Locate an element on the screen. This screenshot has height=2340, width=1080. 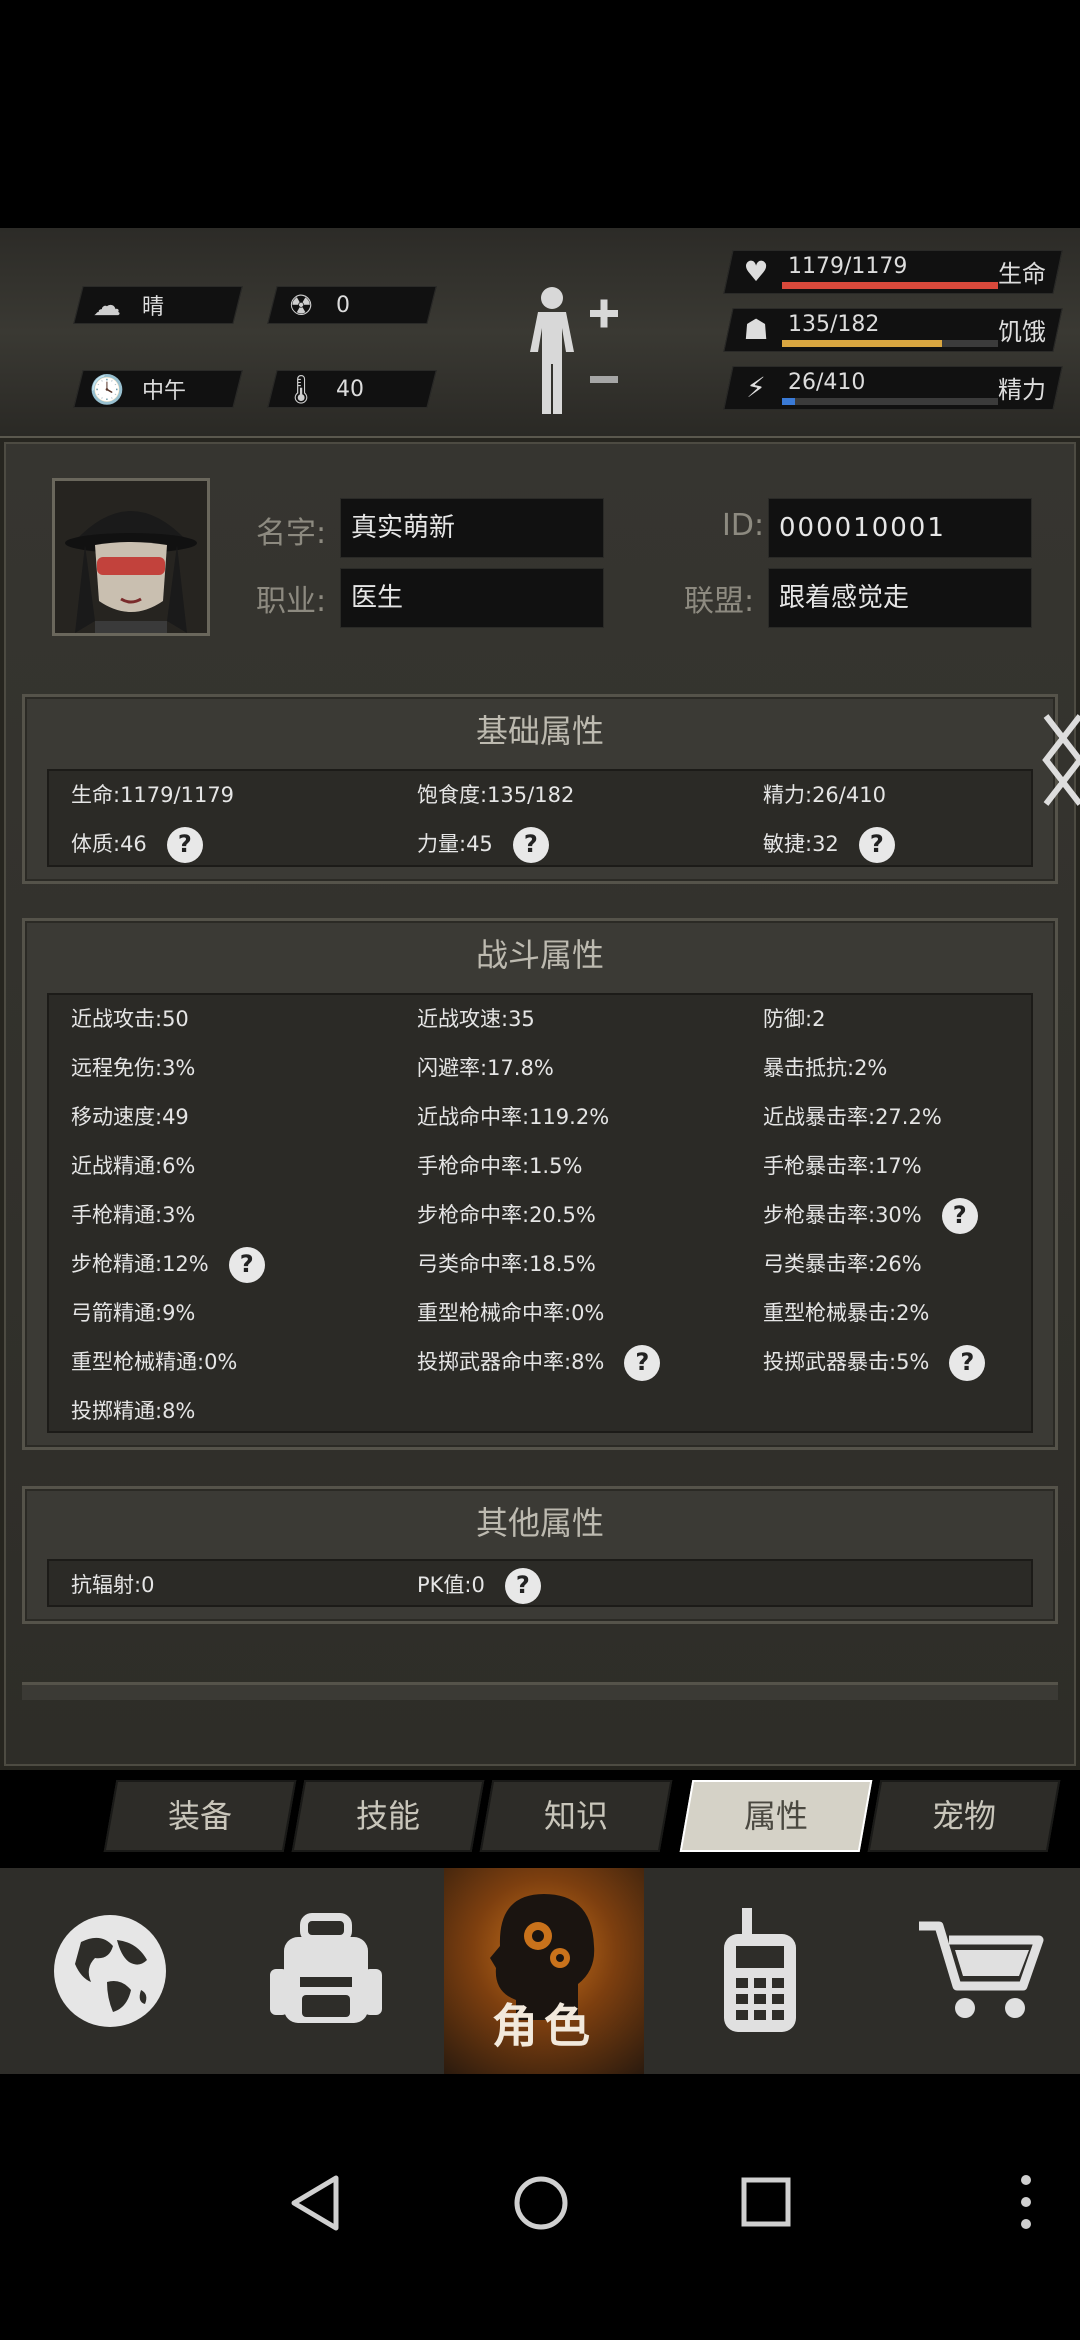
attribute-cell: 精力:26/410 is located at coordinates (824, 795).